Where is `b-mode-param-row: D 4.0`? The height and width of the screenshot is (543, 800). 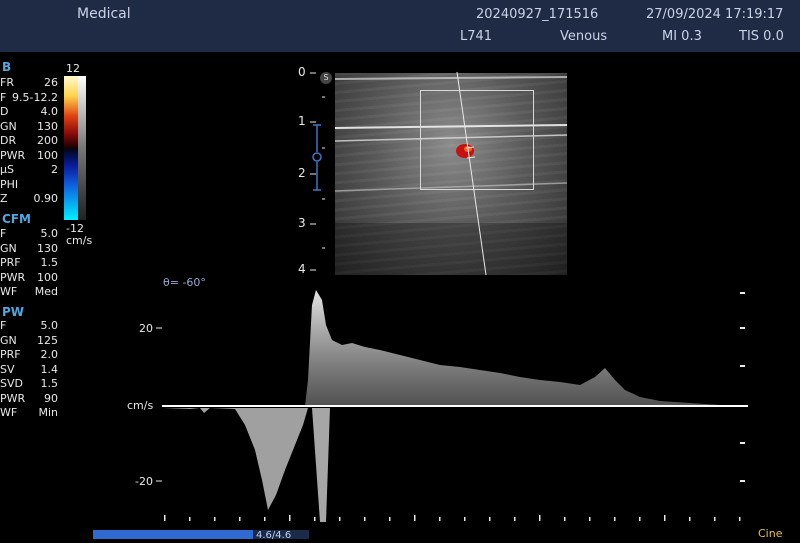
b-mode-param-row: D 4.0 is located at coordinates (29, 112).